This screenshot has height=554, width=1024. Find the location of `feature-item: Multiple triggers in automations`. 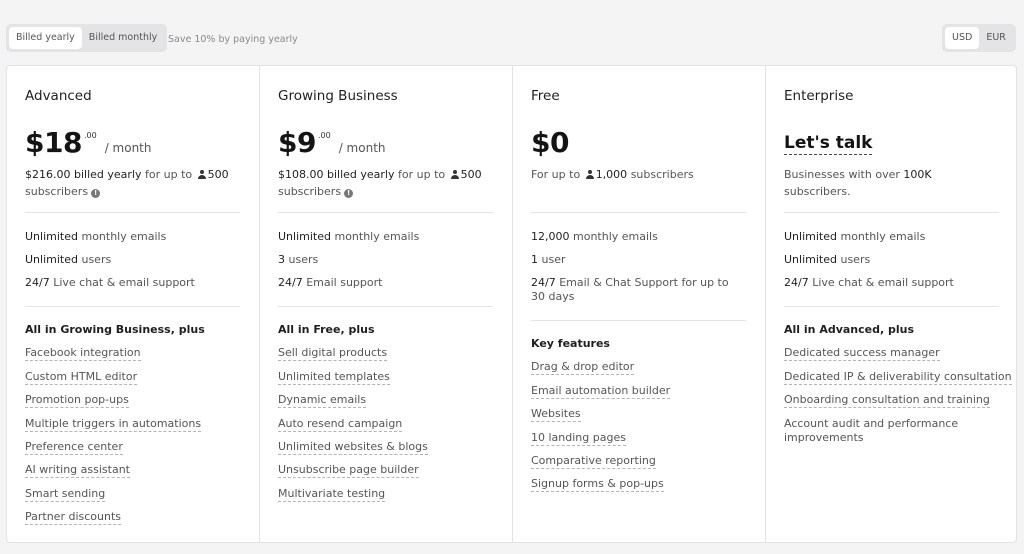

feature-item: Multiple triggers in automations is located at coordinates (113, 424).